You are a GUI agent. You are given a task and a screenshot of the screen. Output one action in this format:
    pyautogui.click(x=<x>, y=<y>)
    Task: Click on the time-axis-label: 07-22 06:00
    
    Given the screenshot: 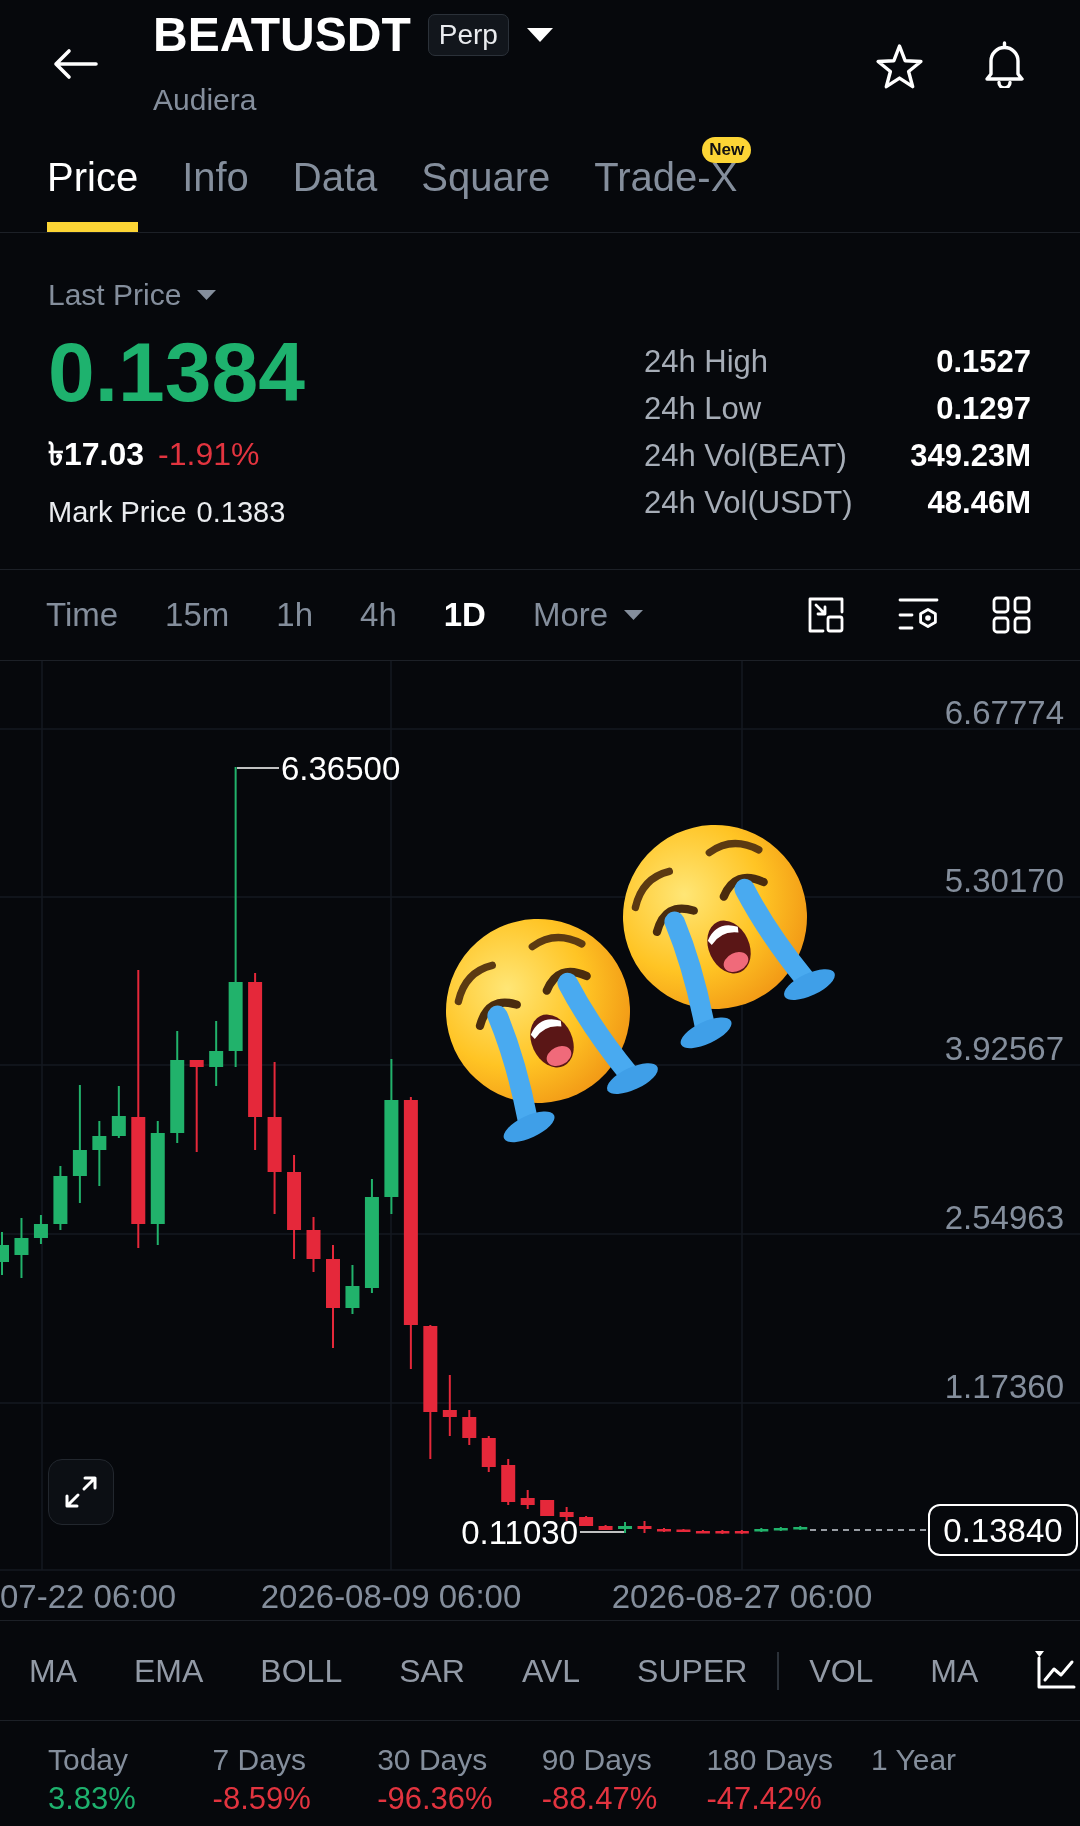 What is the action you would take?
    pyautogui.click(x=88, y=1596)
    